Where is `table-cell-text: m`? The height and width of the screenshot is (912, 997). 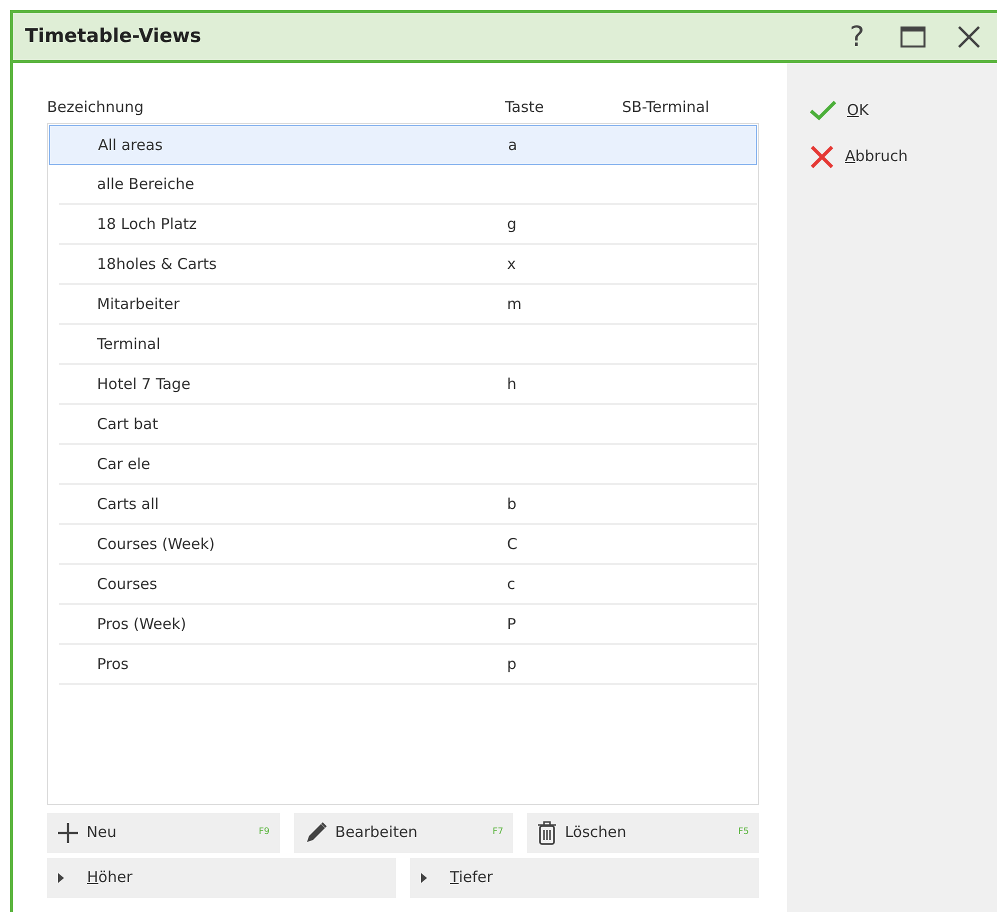
table-cell-text: m is located at coordinates (514, 304).